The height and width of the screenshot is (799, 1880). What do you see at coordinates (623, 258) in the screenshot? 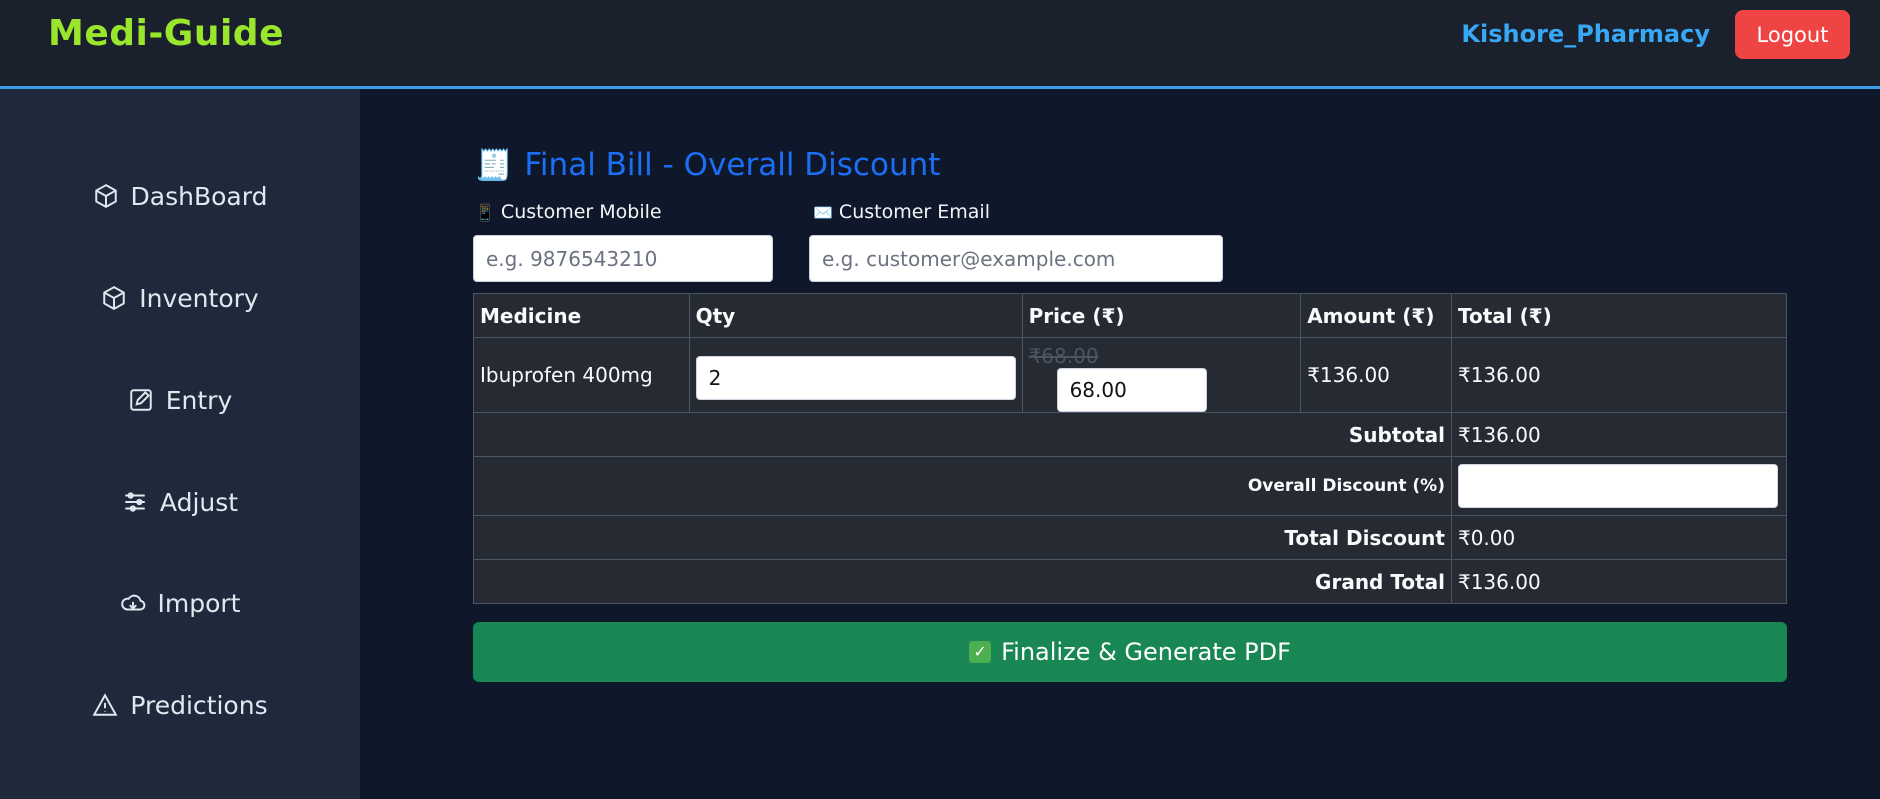
I see `customer-mobile-input` at bounding box center [623, 258].